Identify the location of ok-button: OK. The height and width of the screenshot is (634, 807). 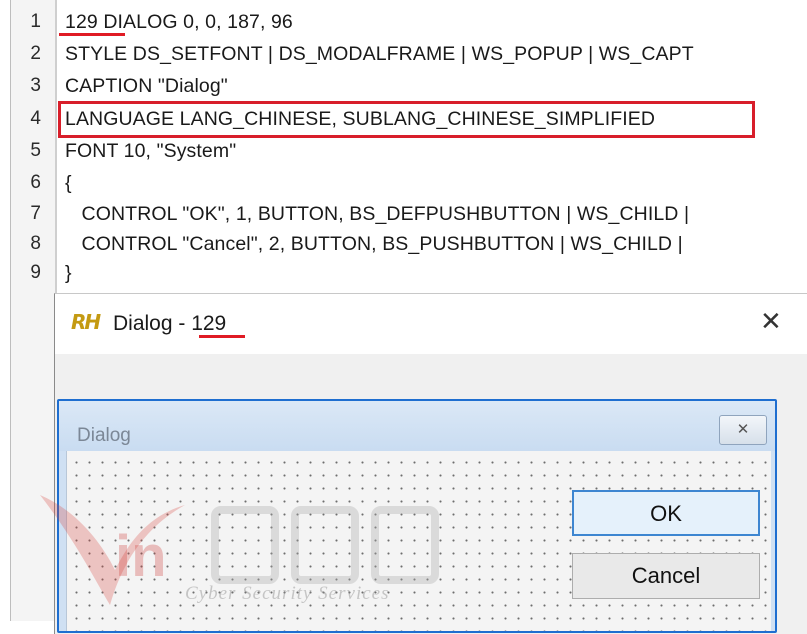
(666, 513).